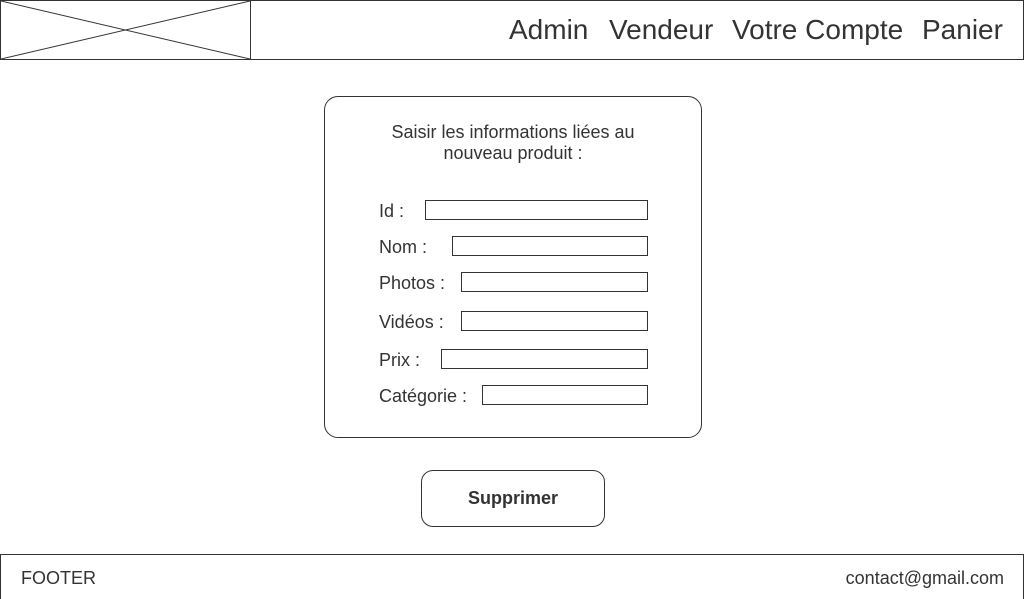 The image size is (1024, 599). I want to click on categorie-input, so click(565, 395).